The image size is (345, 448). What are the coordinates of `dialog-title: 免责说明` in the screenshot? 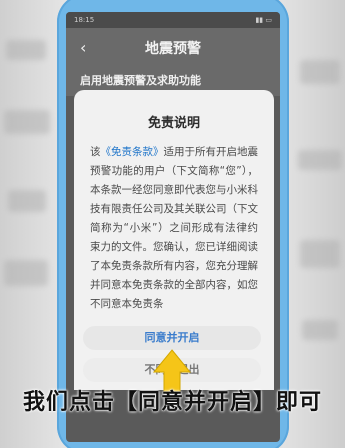 It's located at (173, 123).